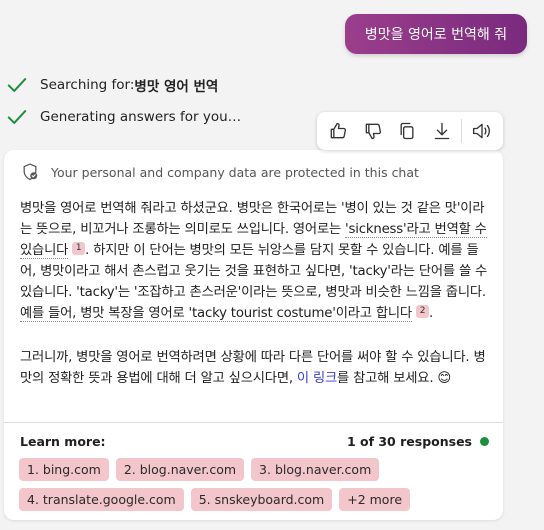 The width and height of the screenshot is (544, 530). Describe the element at coordinates (462, 131) in the screenshot. I see `toolbar-divider` at that location.